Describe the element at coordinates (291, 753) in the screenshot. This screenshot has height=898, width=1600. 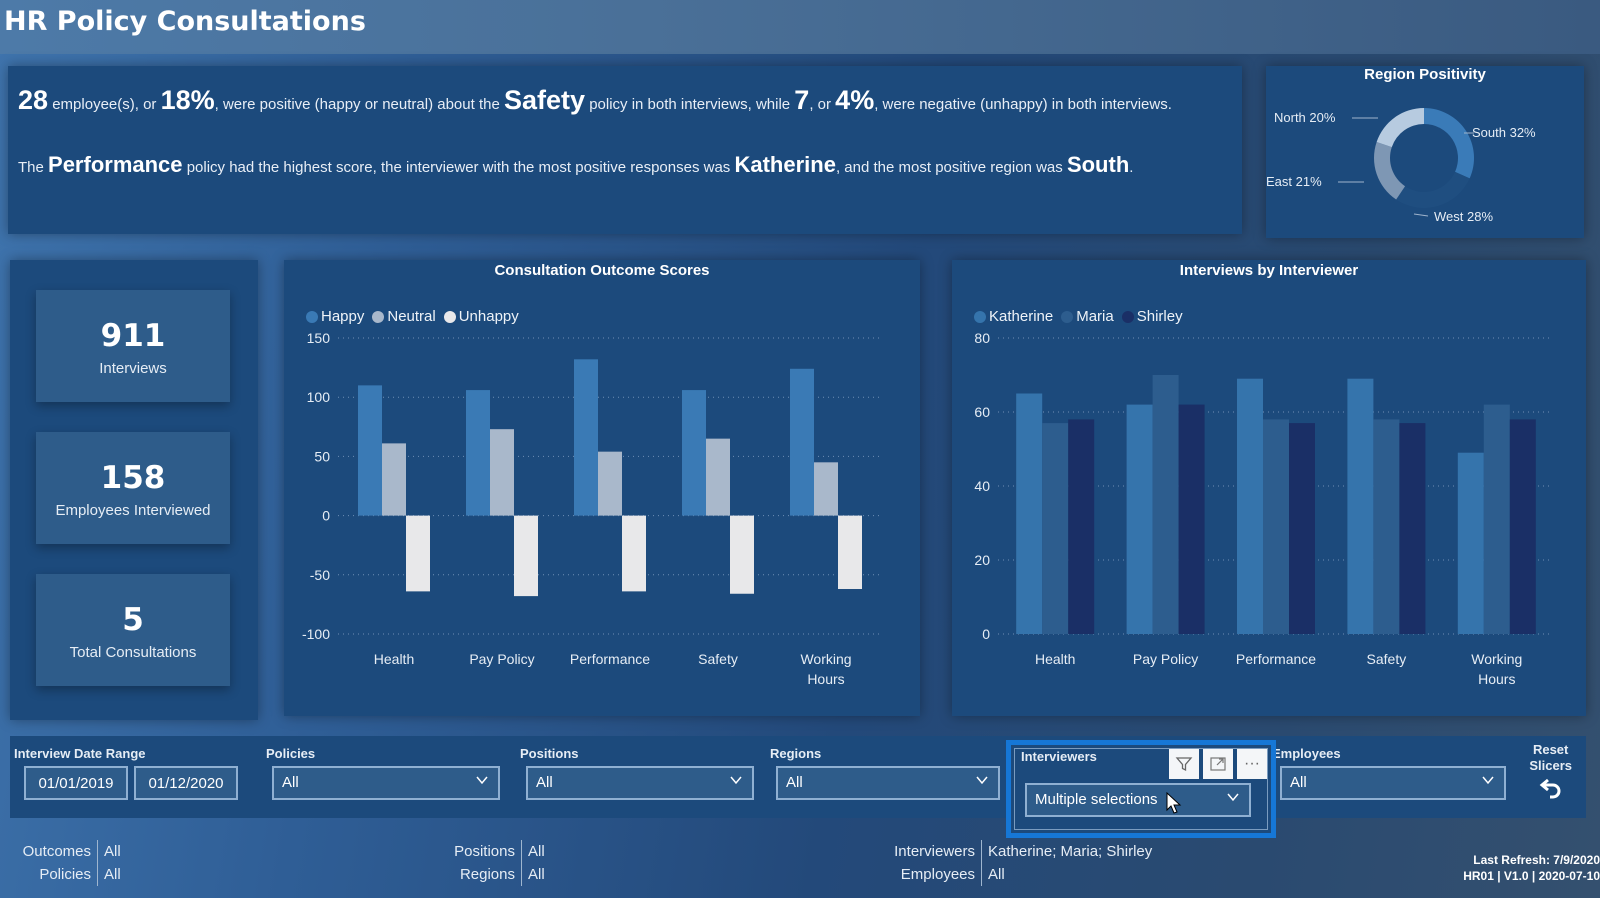
I see `policies-label: Policies` at that location.